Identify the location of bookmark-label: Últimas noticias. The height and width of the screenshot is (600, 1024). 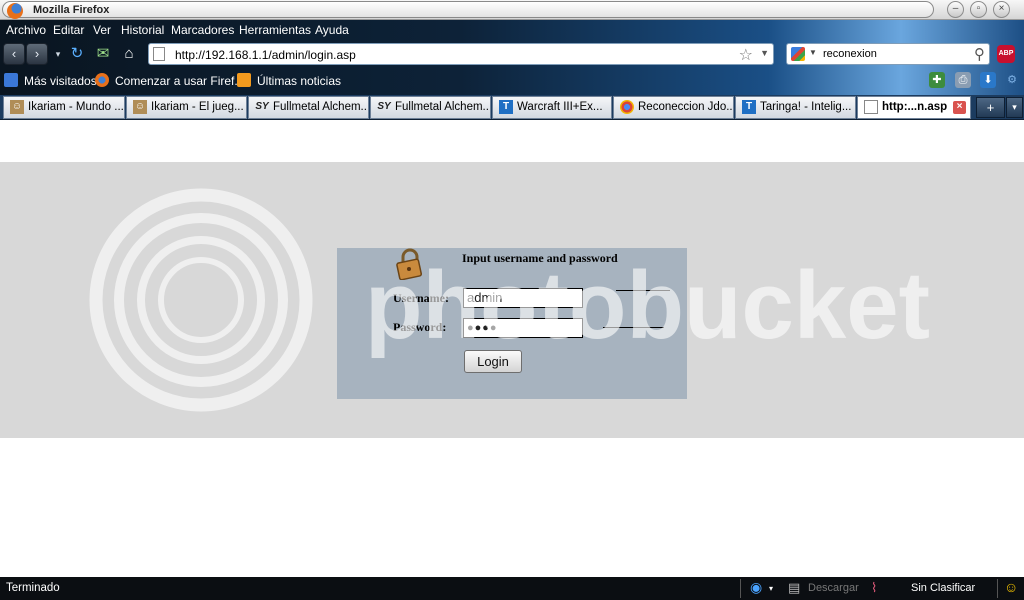
(299, 81).